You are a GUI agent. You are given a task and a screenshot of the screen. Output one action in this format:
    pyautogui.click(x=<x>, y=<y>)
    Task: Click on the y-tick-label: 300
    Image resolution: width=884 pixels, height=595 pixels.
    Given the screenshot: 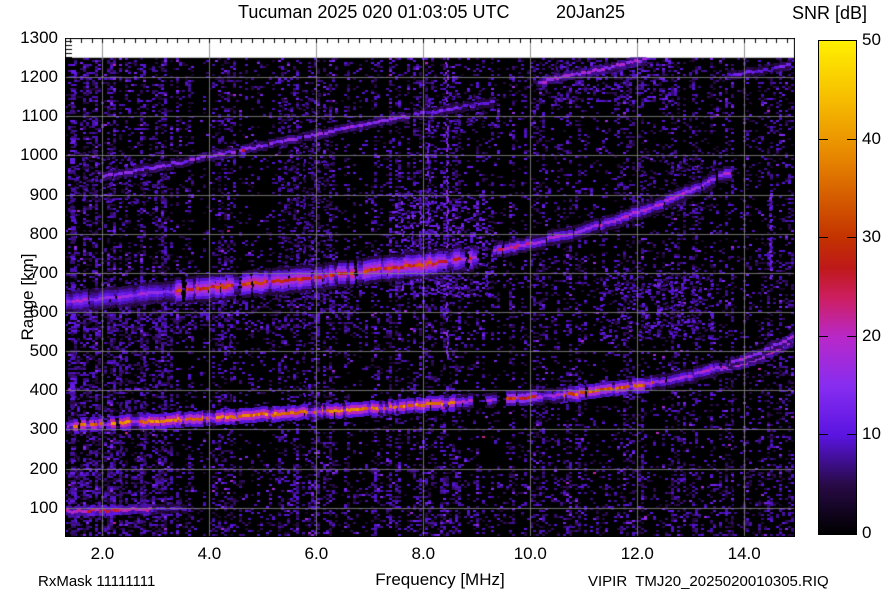 What is the action you would take?
    pyautogui.click(x=43, y=429)
    